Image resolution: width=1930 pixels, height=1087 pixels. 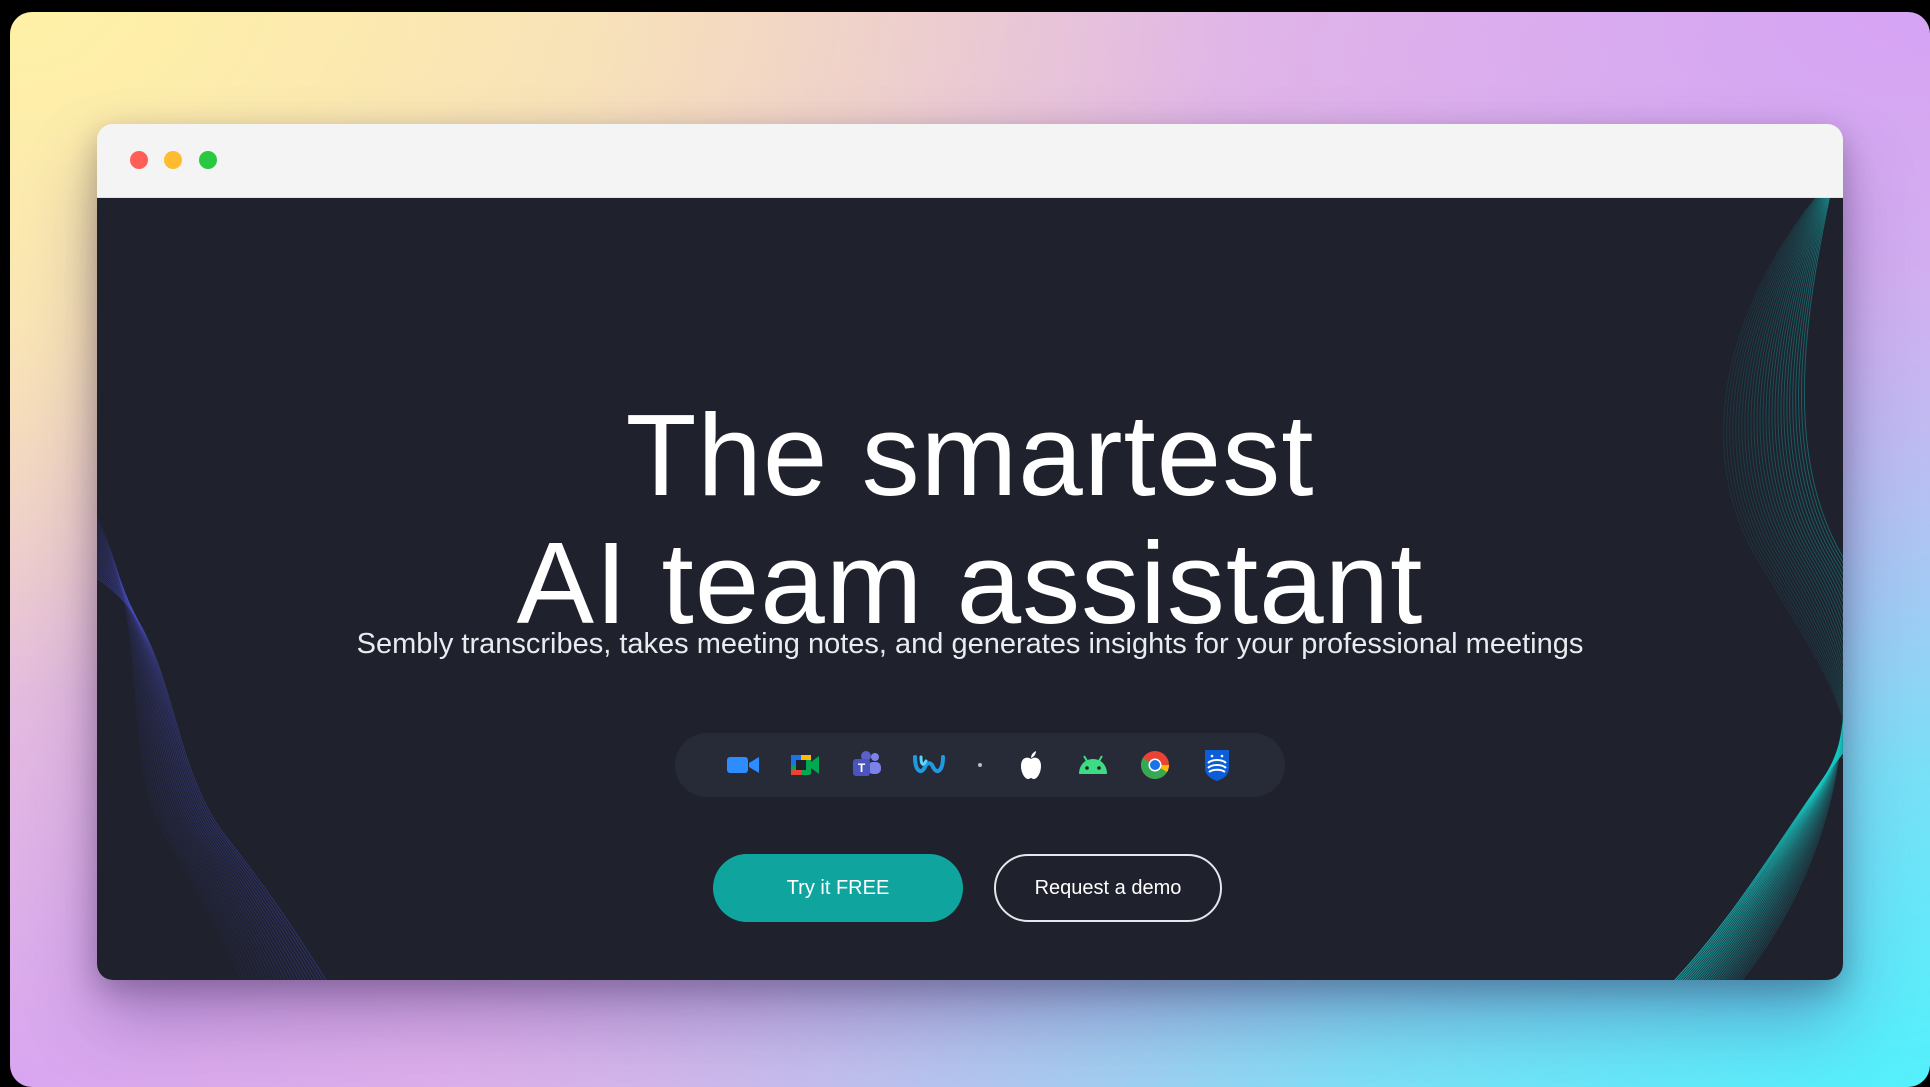 I want to click on philips-icon, so click(x=1217, y=765).